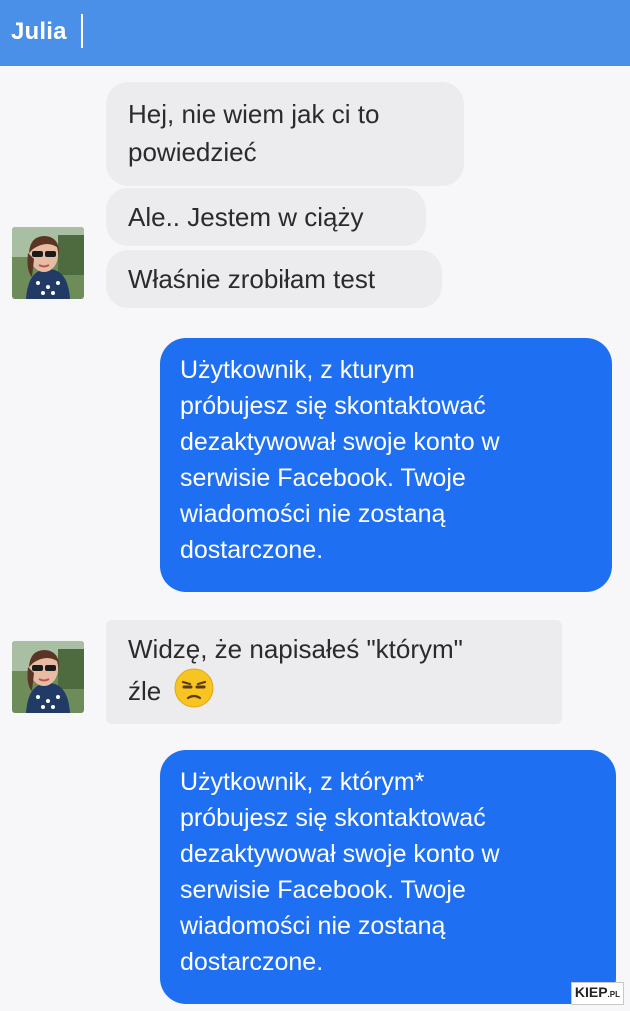 The image size is (630, 1011). I want to click on watermark-text: KIEP, so click(591, 992).